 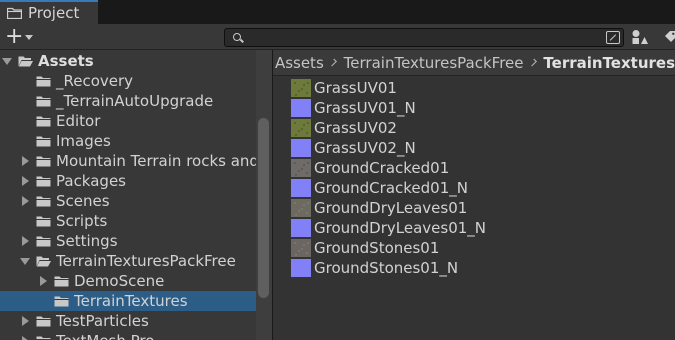 I want to click on asset-item: GrassUV01, so click(x=344, y=88).